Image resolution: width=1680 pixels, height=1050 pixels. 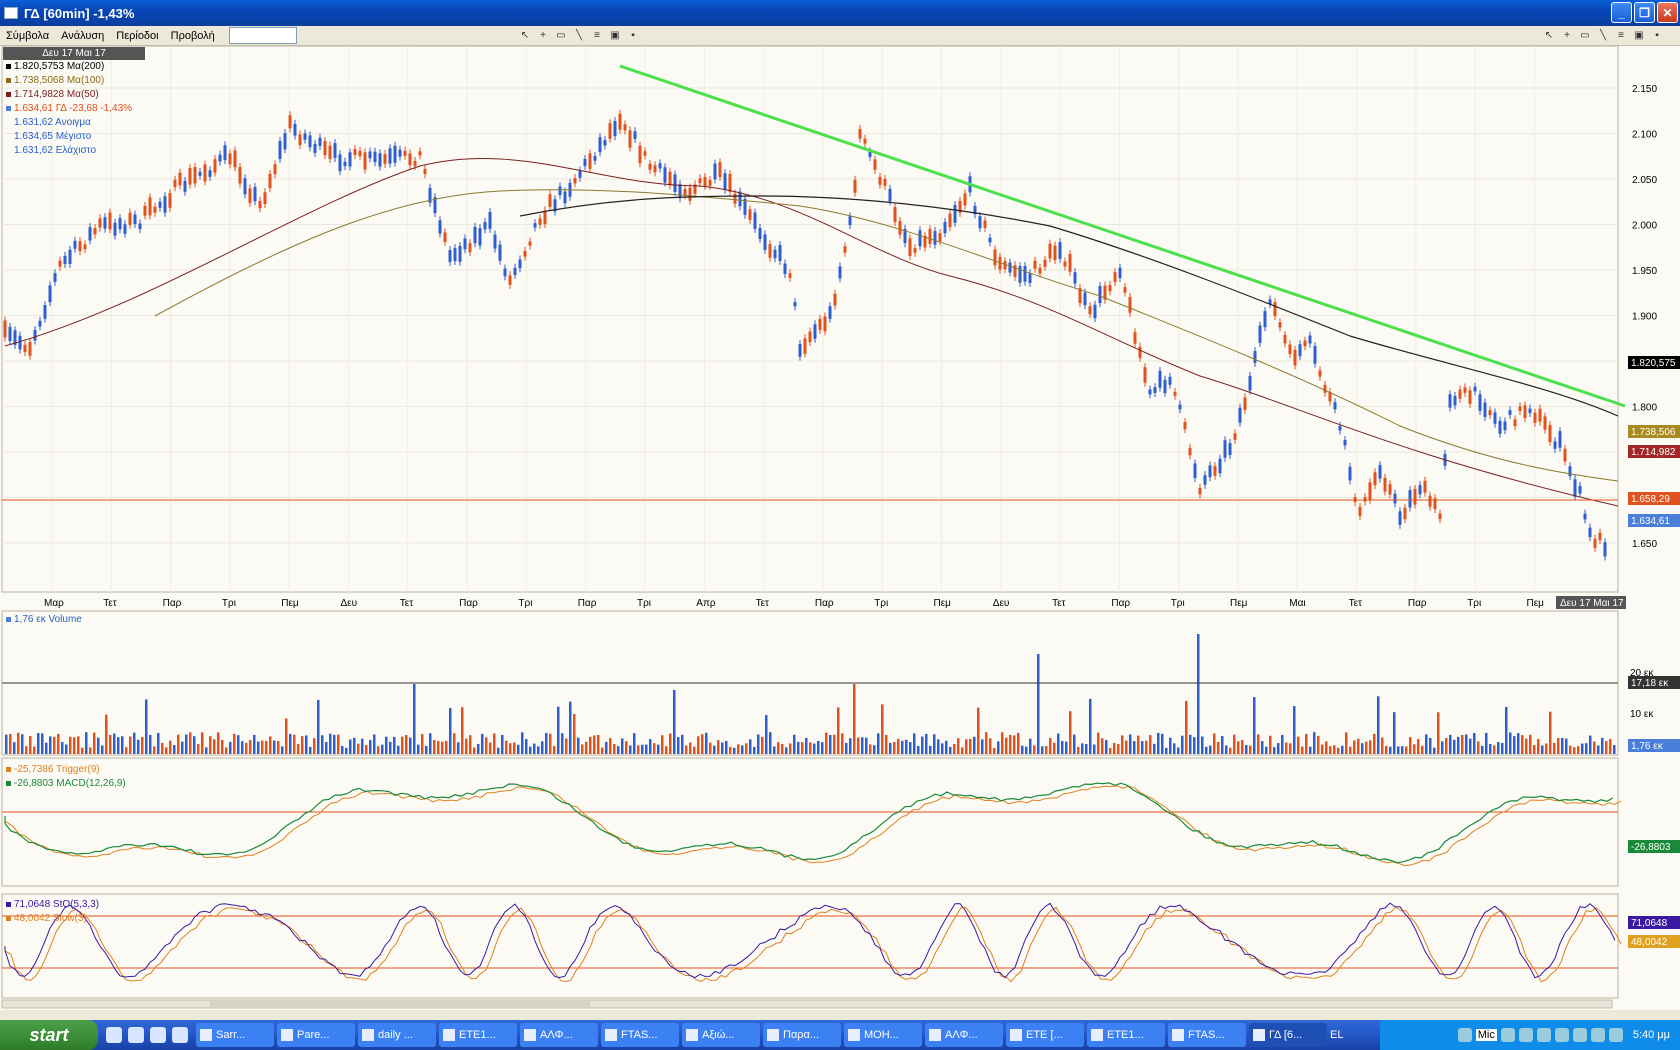 What do you see at coordinates (1644, 12) in the screenshot?
I see `restore-button: ❐` at bounding box center [1644, 12].